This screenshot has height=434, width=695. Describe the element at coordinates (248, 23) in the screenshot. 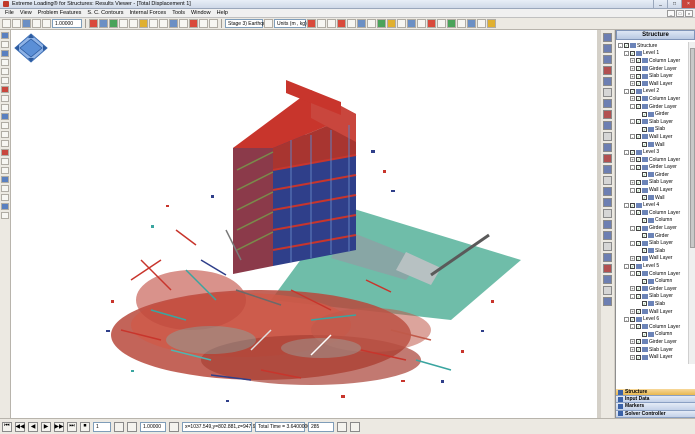

I see `stage-select: Stage 3) Earthquak` at that location.